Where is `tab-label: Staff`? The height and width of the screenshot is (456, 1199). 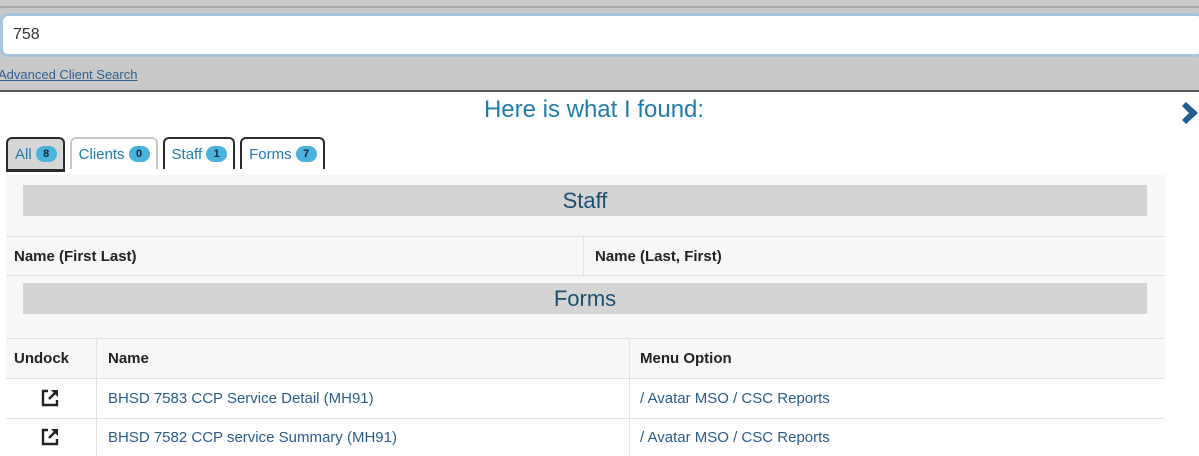 tab-label: Staff is located at coordinates (187, 154).